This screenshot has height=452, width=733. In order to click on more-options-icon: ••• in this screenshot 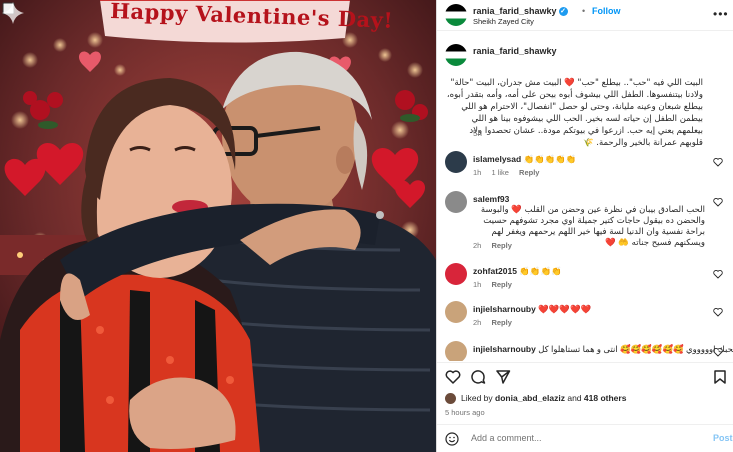, I will do `click(721, 14)`.